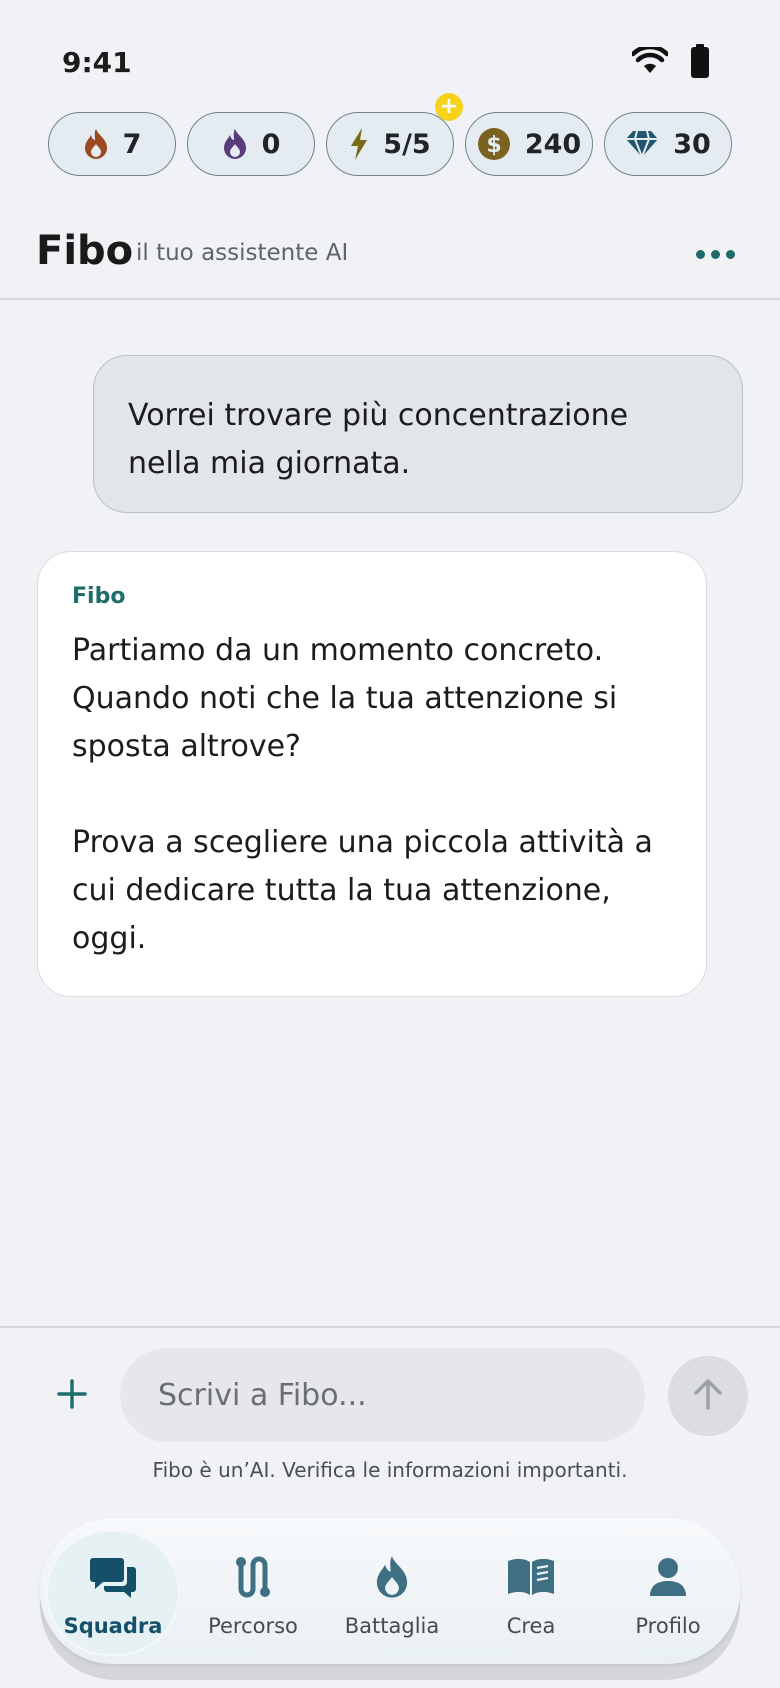 This screenshot has width=780, height=1688. I want to click on coins-pill: $ 240, so click(529, 144).